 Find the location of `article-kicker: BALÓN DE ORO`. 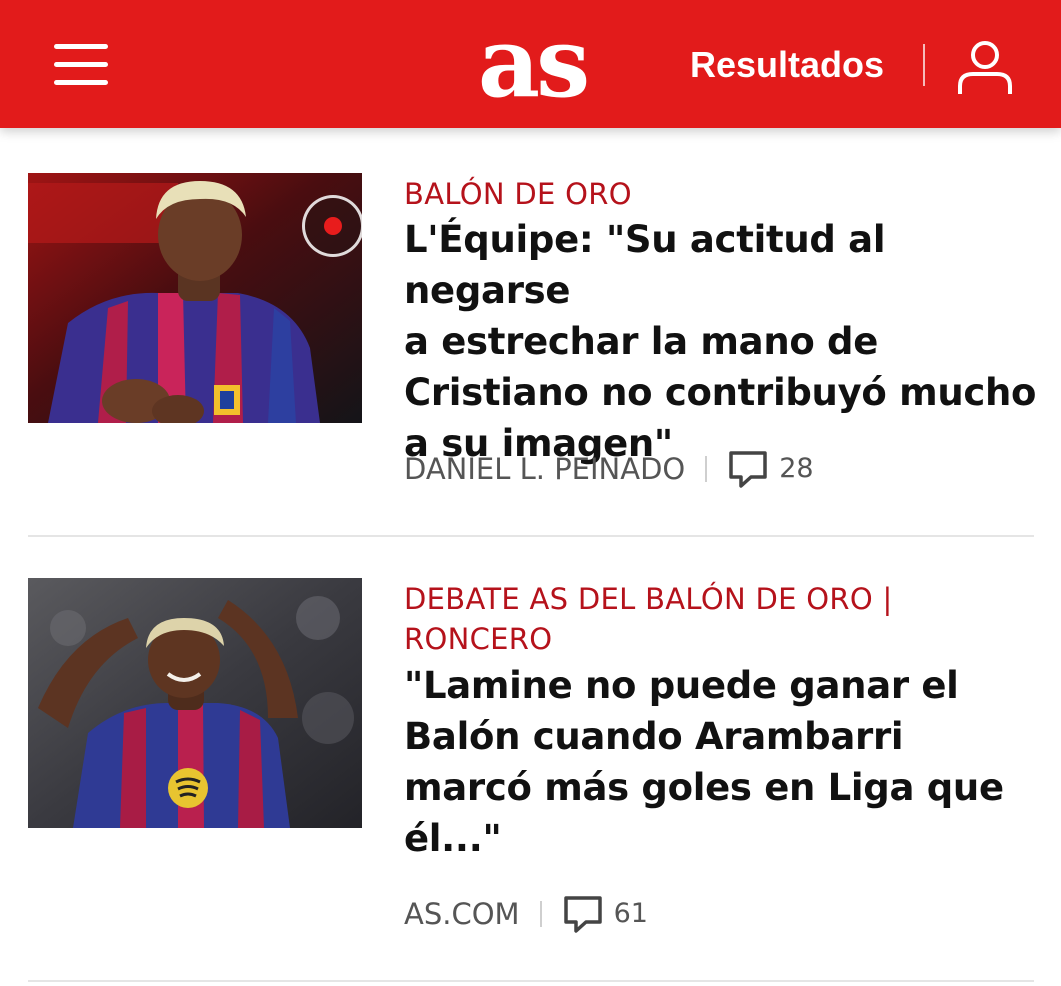

article-kicker: BALÓN DE ORO is located at coordinates (724, 194).